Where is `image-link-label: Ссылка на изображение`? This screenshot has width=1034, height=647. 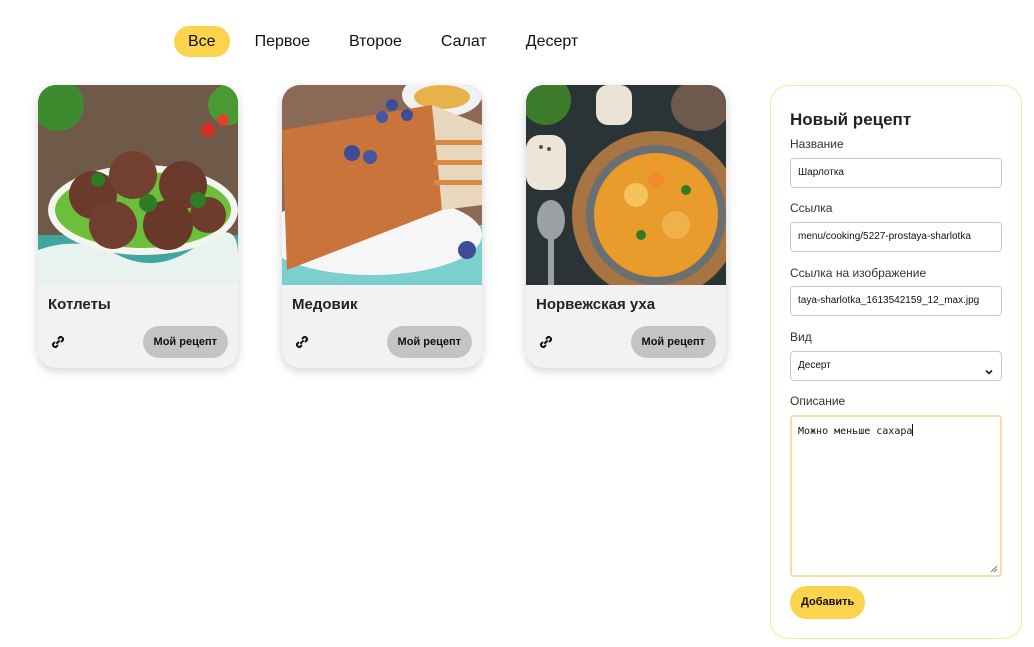
image-link-label: Ссылка на изображение is located at coordinates (858, 273).